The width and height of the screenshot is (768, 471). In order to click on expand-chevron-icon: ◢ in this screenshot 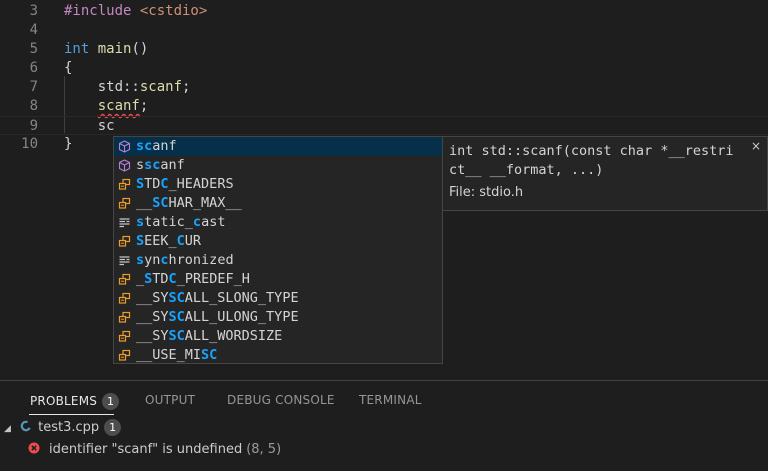, I will do `click(10, 429)`.